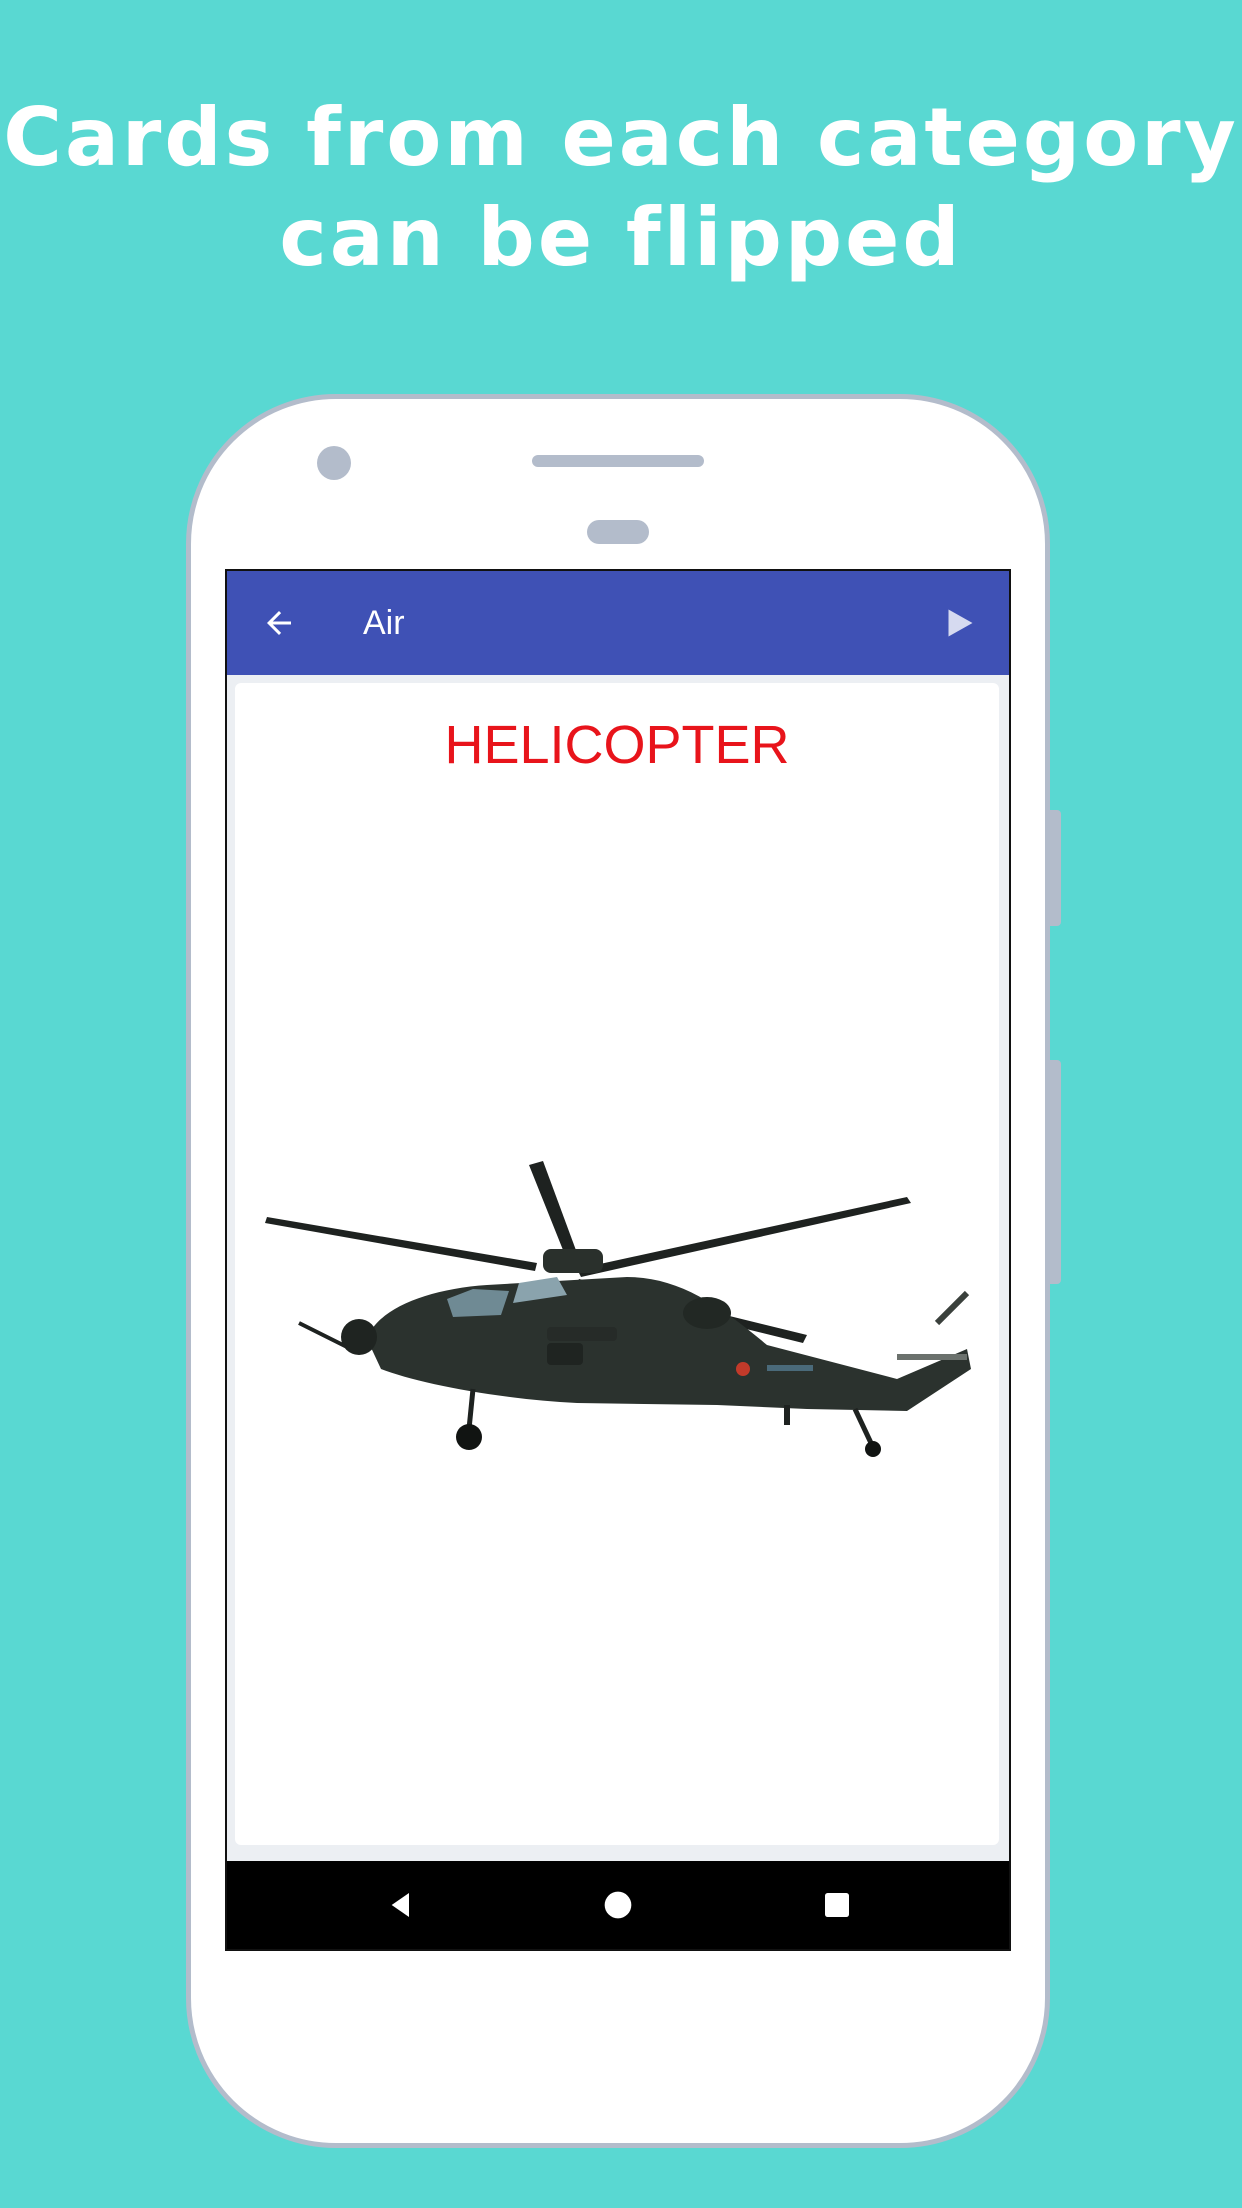 Image resolution: width=1242 pixels, height=2208 pixels. I want to click on proximity-sensor, so click(618, 532).